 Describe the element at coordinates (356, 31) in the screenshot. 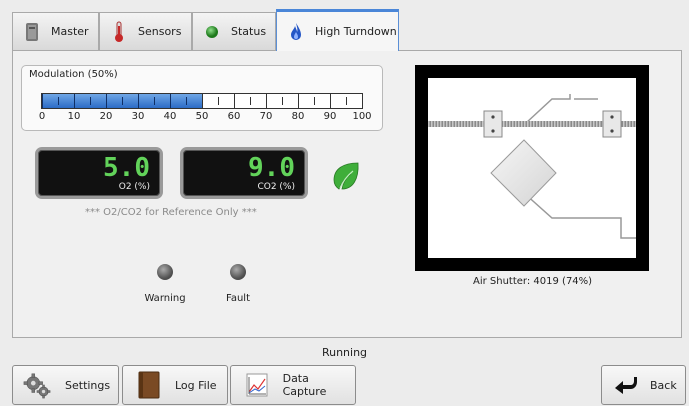

I see `tab-label: High Turndown` at that location.